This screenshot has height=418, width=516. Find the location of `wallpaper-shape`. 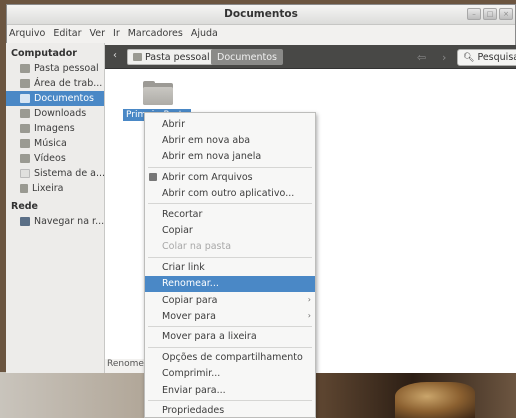

wallpaper-shape is located at coordinates (435, 400).